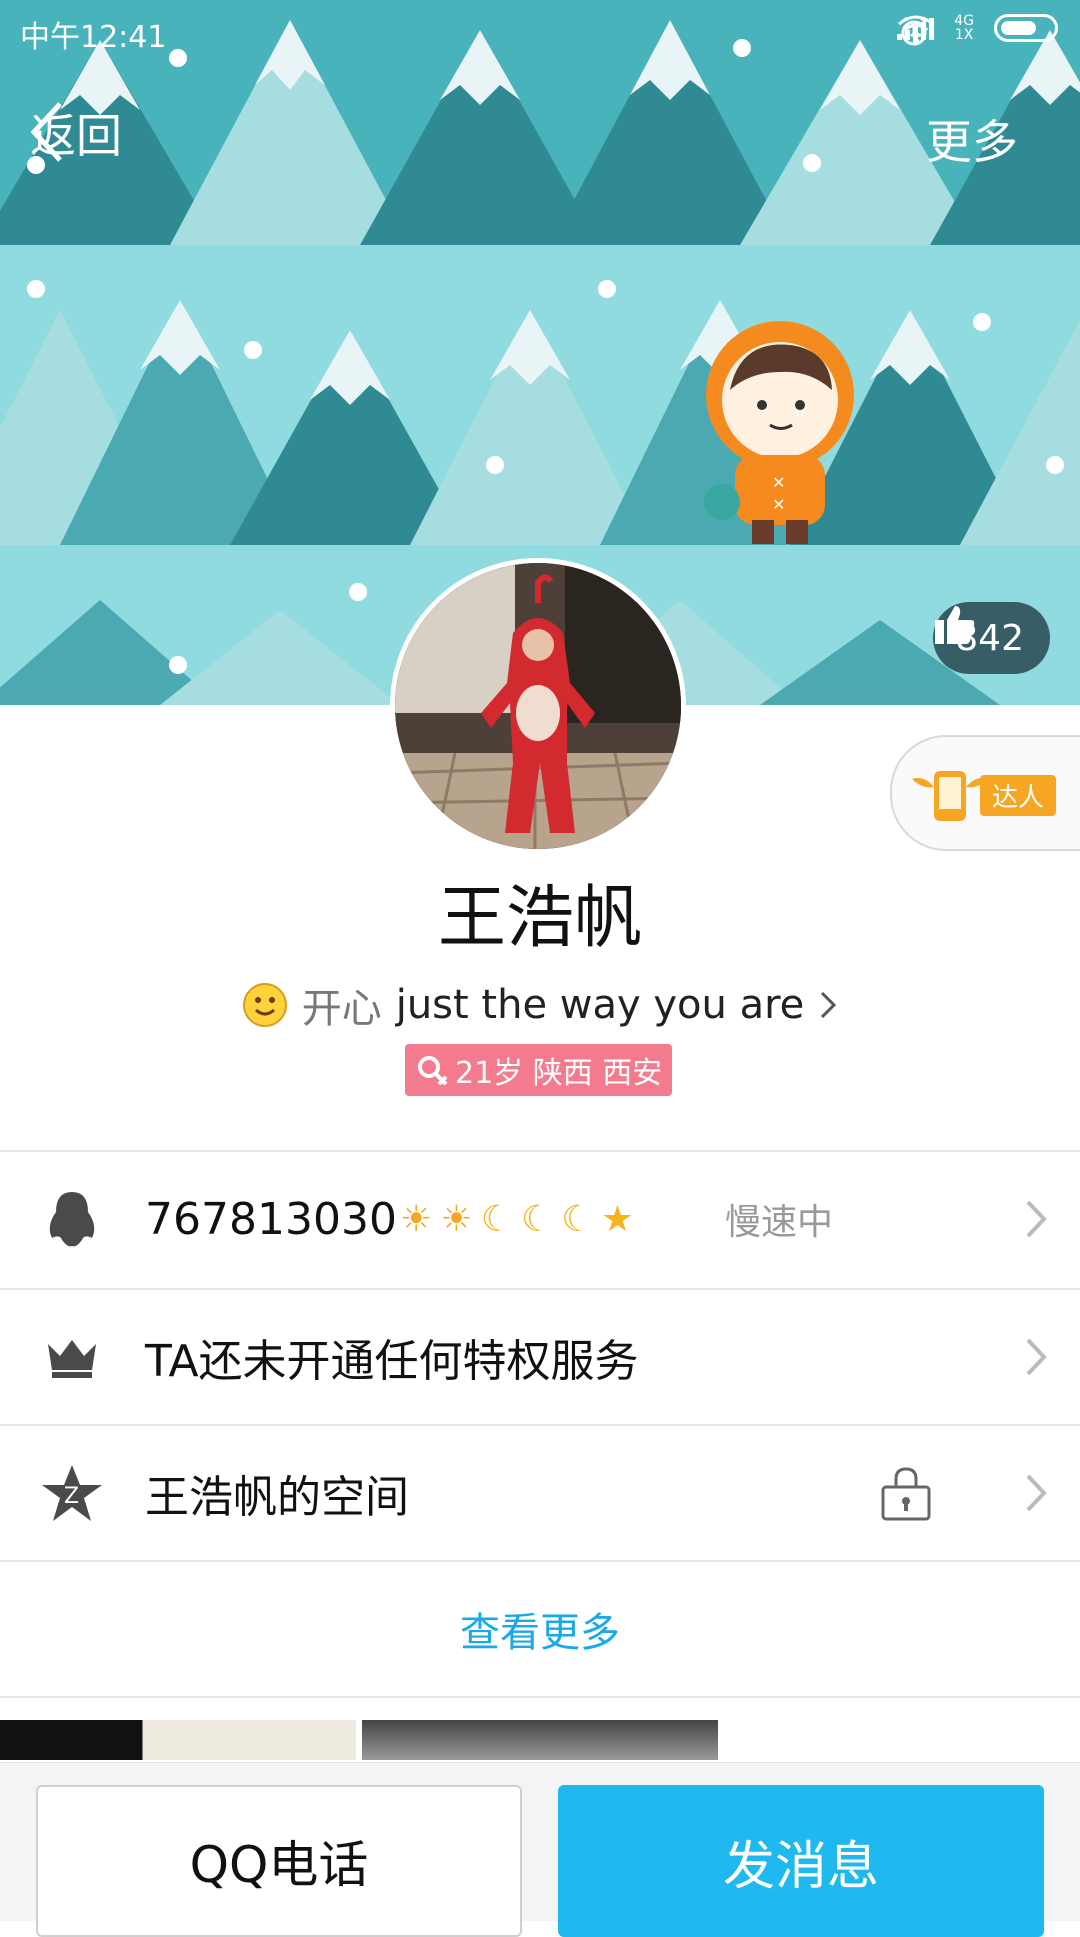 This screenshot has height=1937, width=1080. What do you see at coordinates (271, 1219) in the screenshot?
I see `qq-number: 767813030` at bounding box center [271, 1219].